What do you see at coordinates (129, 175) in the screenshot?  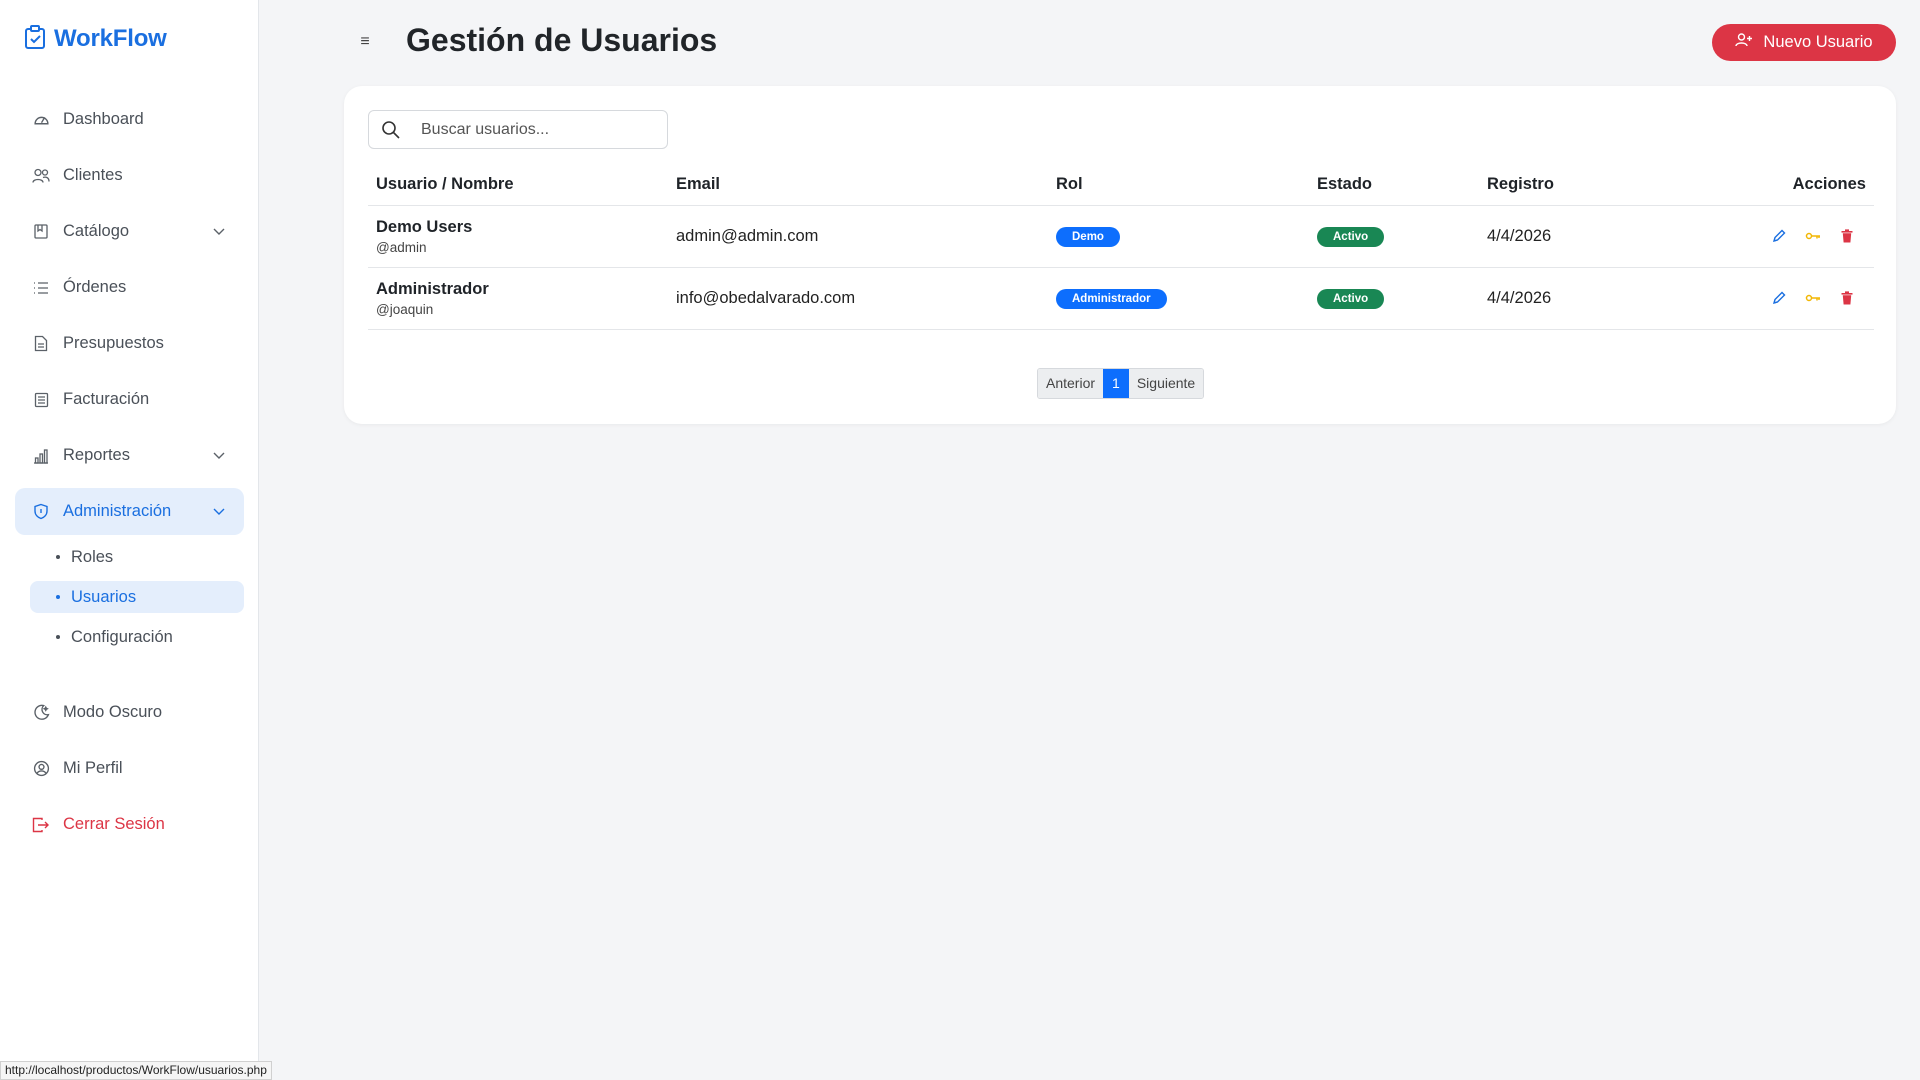 I see `sidebar-item-clientes: Clientes` at bounding box center [129, 175].